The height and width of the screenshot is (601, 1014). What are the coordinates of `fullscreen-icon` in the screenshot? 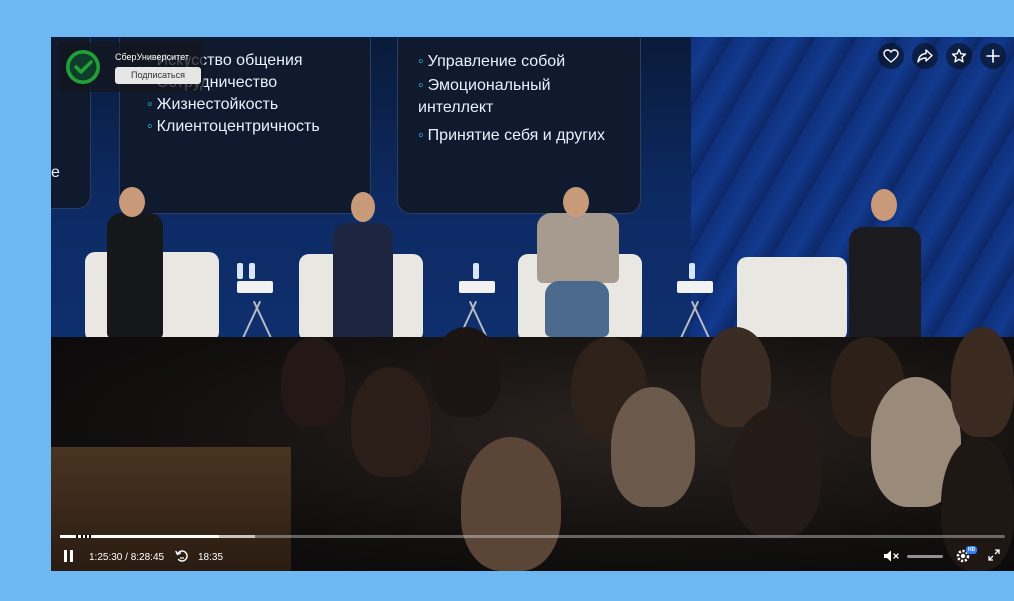 It's located at (994, 555).